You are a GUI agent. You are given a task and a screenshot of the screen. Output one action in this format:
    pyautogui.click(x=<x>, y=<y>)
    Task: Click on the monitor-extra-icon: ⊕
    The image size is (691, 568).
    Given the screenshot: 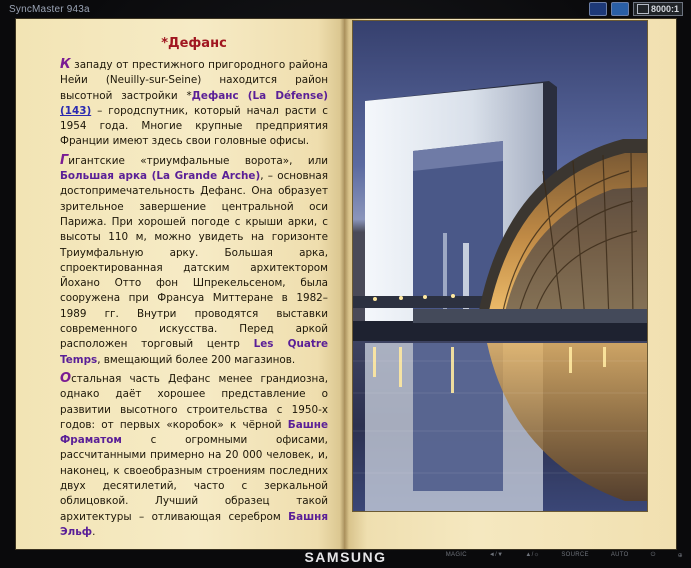 What is the action you would take?
    pyautogui.click(x=680, y=555)
    